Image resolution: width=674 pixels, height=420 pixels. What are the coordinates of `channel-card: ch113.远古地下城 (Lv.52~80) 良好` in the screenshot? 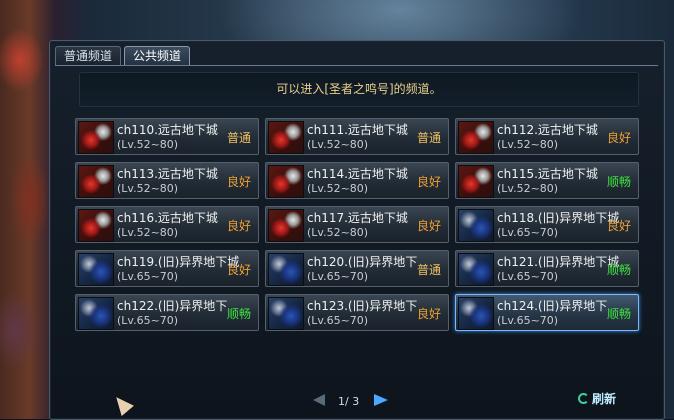 It's located at (167, 180).